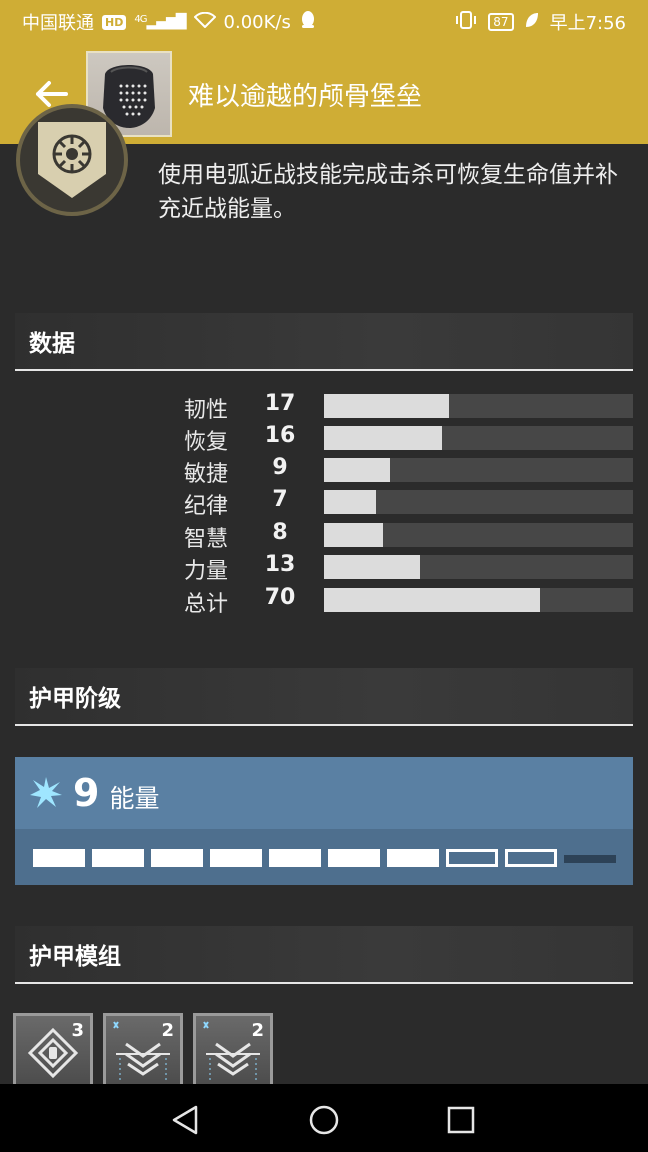 Image resolution: width=648 pixels, height=1152 pixels. What do you see at coordinates (206, 442) in the screenshot?
I see `stat-label: 恢复` at bounding box center [206, 442].